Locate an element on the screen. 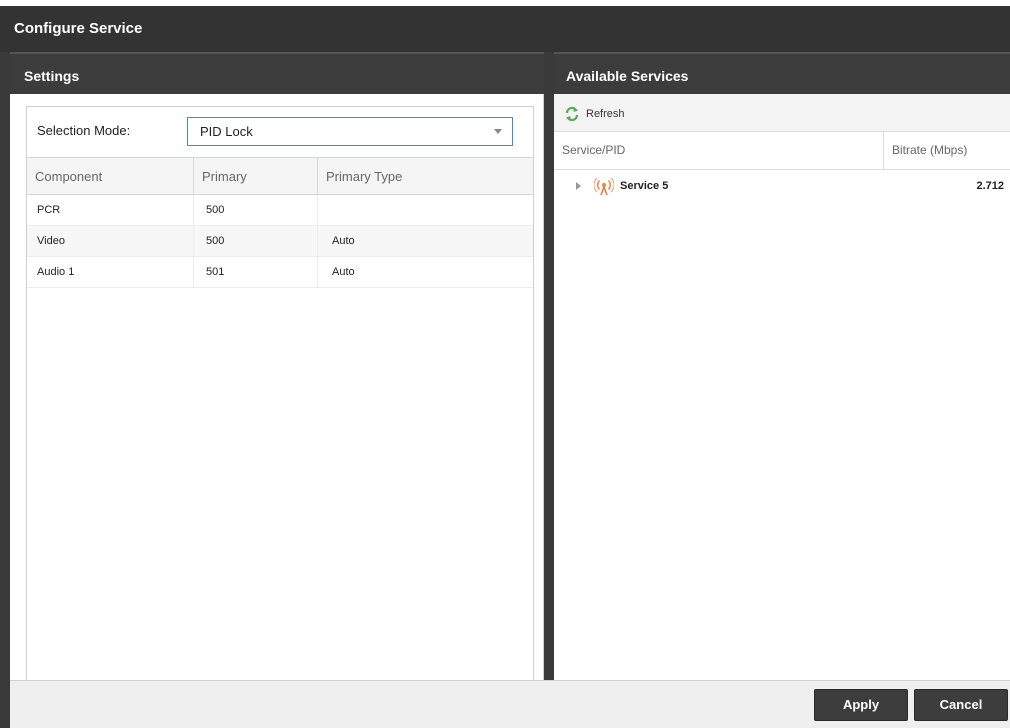 Image resolution: width=1010 pixels, height=728 pixels. cell-primary-type is located at coordinates (425, 210).